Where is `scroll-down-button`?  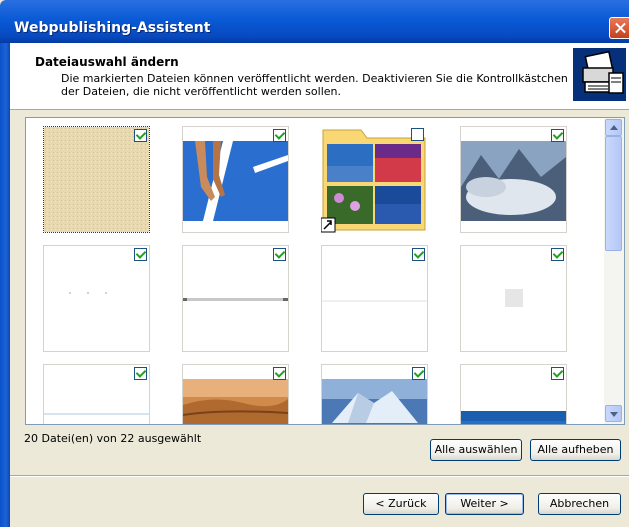
scroll-down-button is located at coordinates (613, 413).